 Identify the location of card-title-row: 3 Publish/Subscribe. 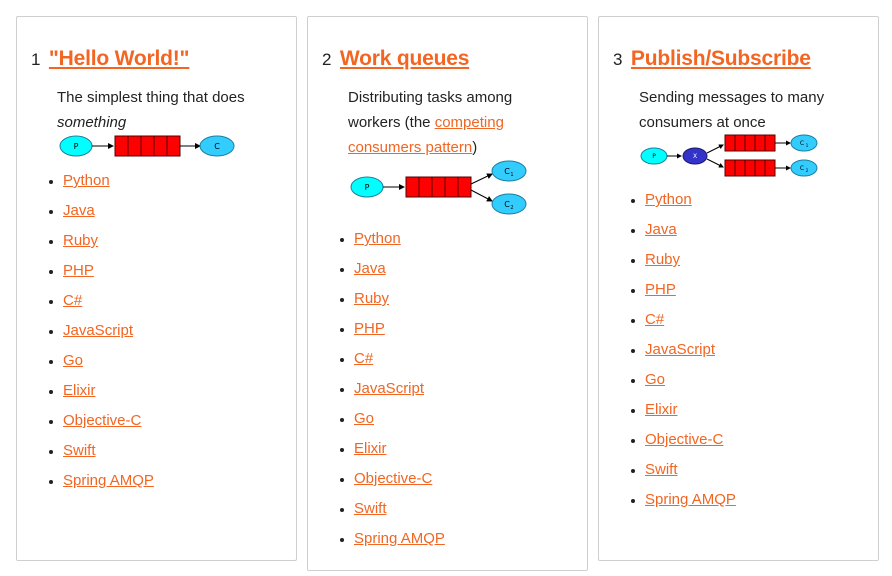
(712, 59).